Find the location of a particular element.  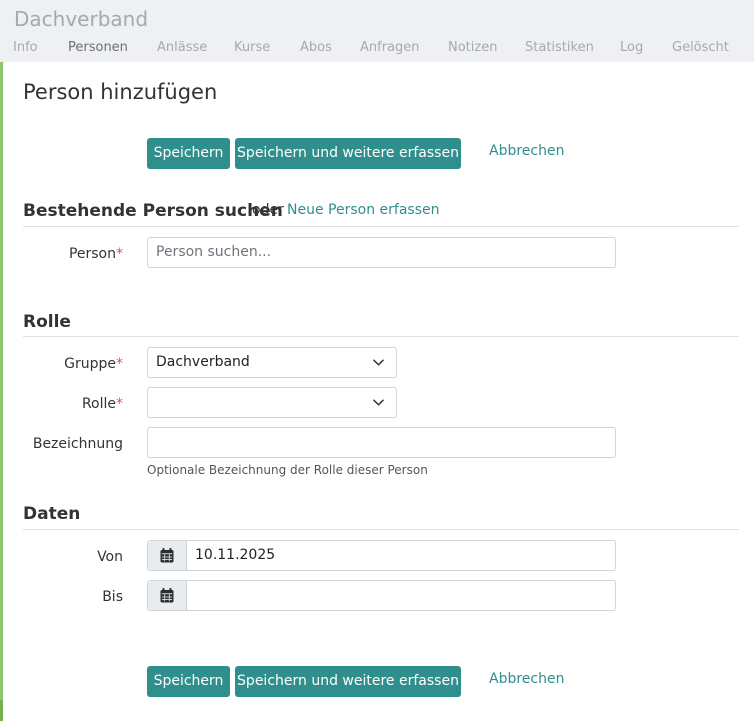

search-section-title: Bestehende Person suchen is located at coordinates (153, 211).